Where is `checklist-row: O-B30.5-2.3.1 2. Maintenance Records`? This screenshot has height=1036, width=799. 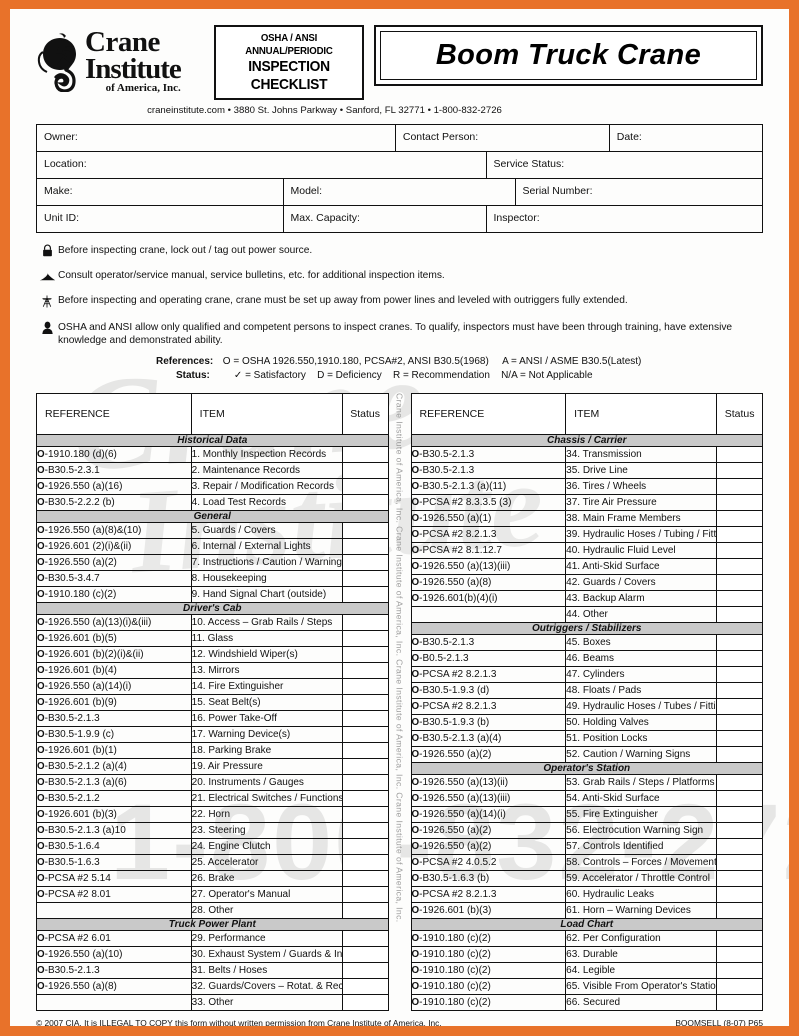 checklist-row: O-B30.5-2.3.1 2. Maintenance Records is located at coordinates (212, 470).